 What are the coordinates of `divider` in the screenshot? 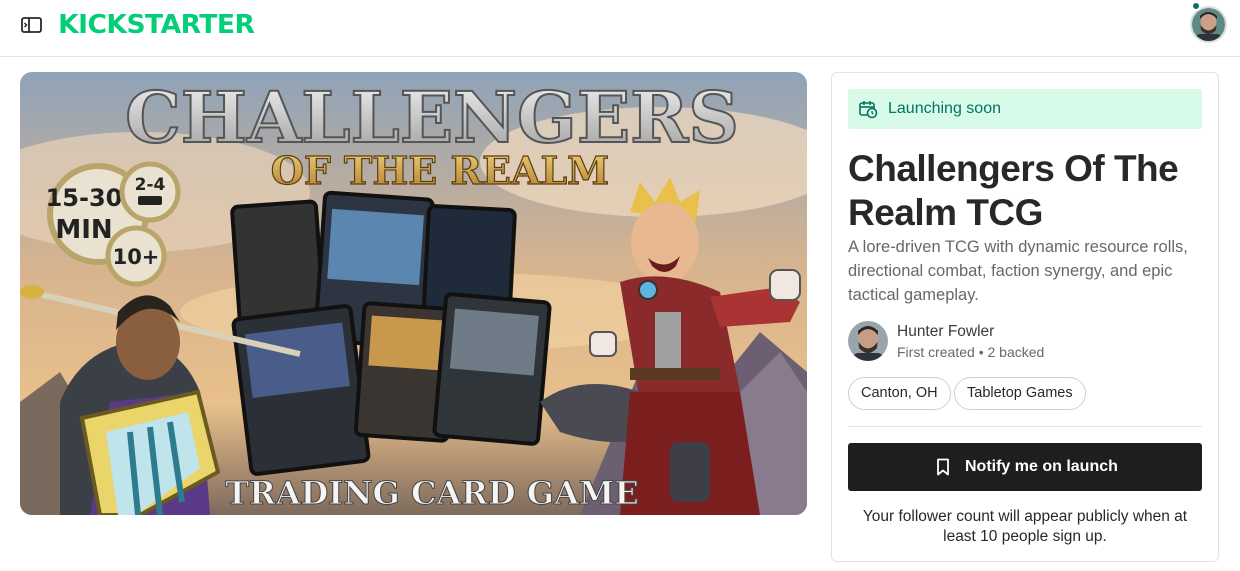 It's located at (1025, 426).